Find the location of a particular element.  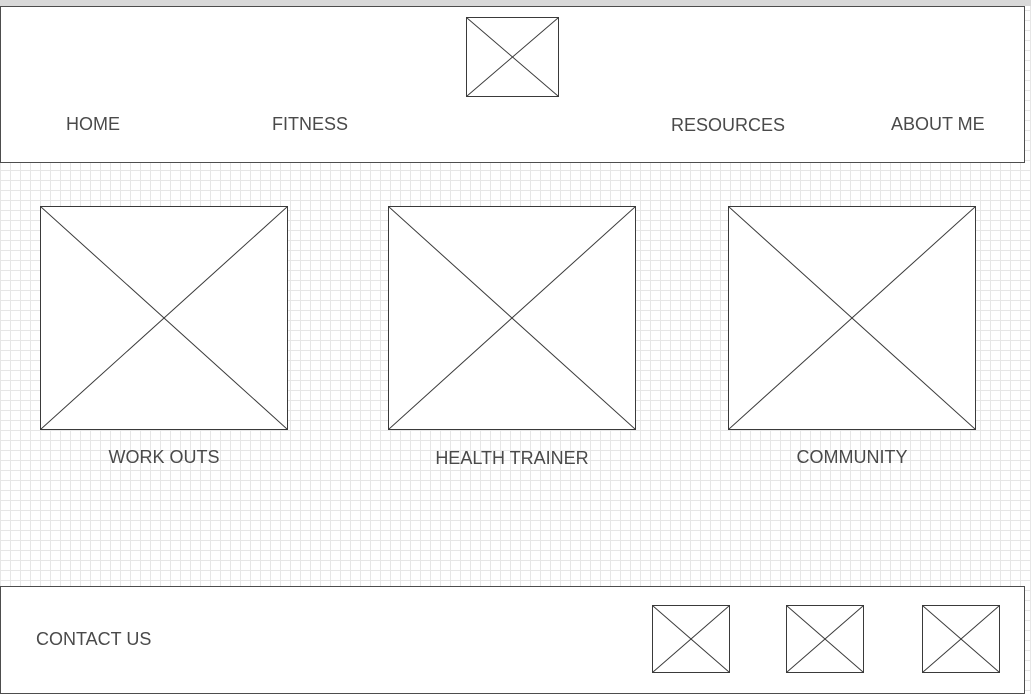

workouts-card-label: WORK OUTS is located at coordinates (164, 457).